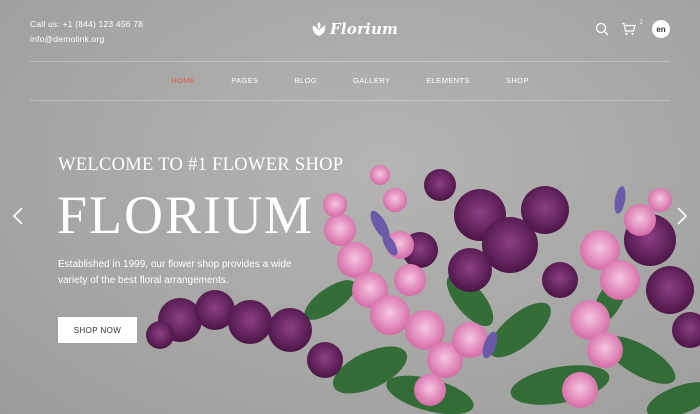  Describe the element at coordinates (201, 165) in the screenshot. I see `hero-welcome-text: WELCOME TO #1 FLOWER SHOP` at that location.